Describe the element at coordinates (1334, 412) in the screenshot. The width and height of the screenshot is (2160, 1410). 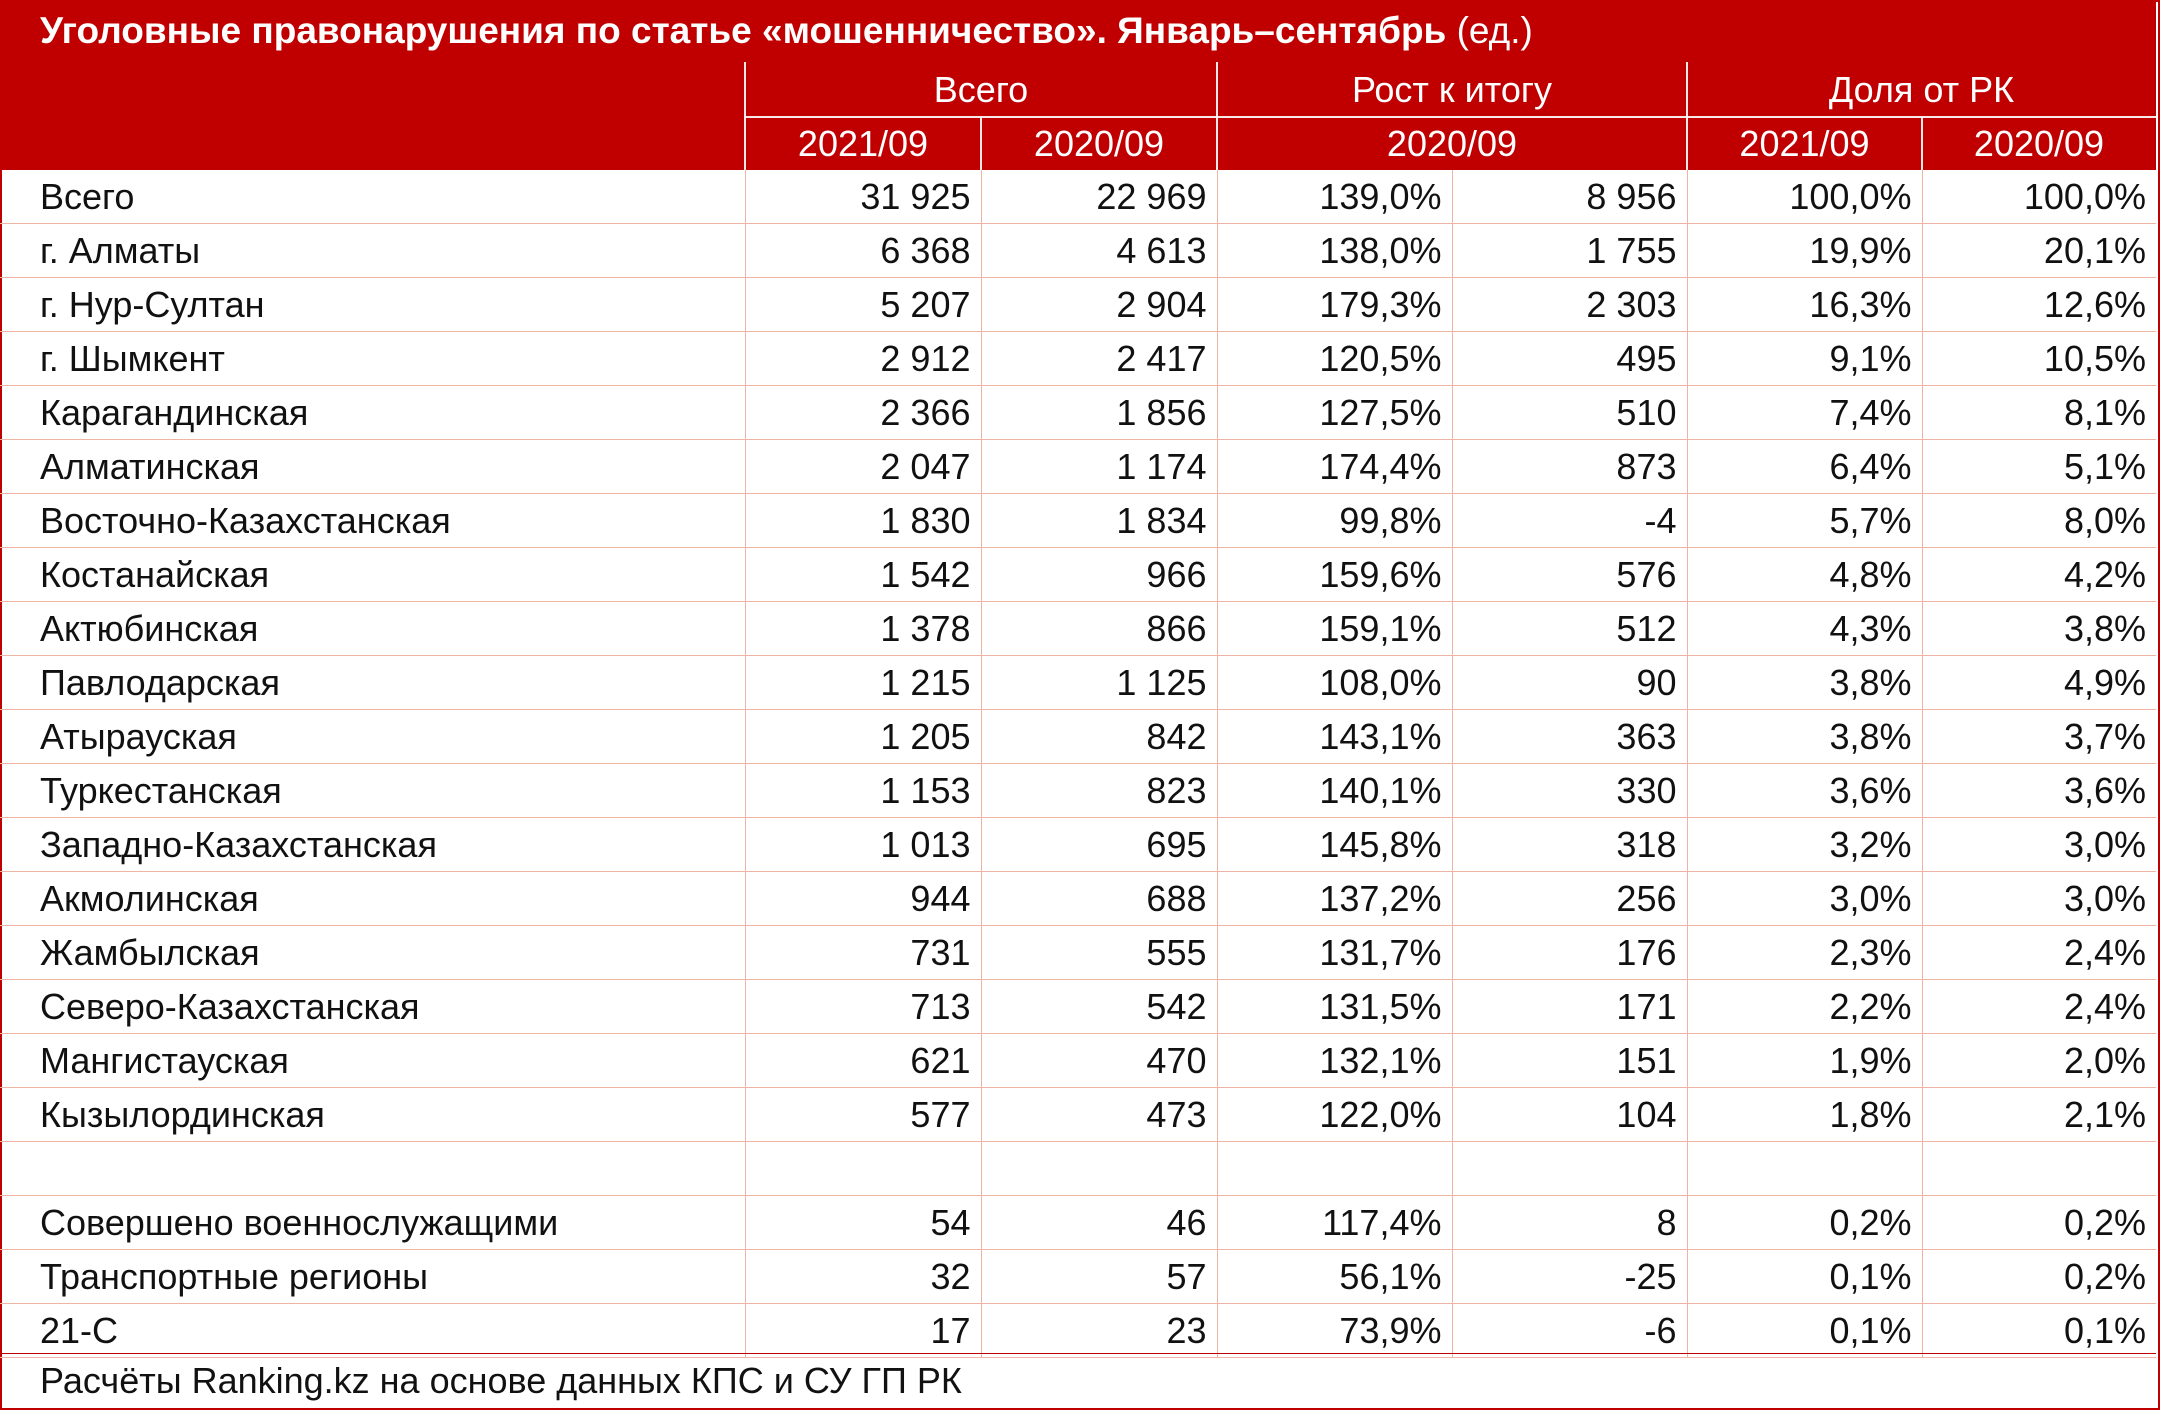
I see `table-cell: 127,5%` at that location.